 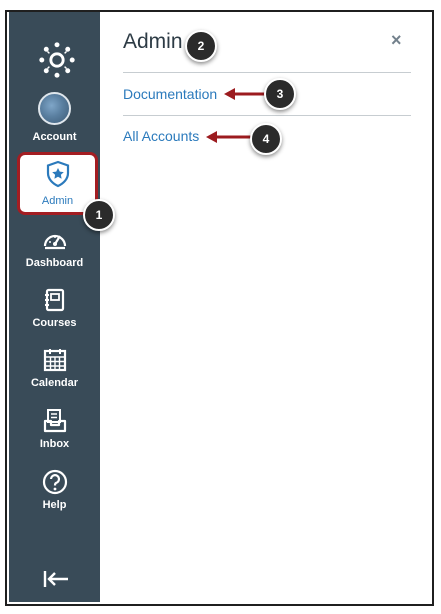 What do you see at coordinates (54, 300) in the screenshot?
I see `book-icon` at bounding box center [54, 300].